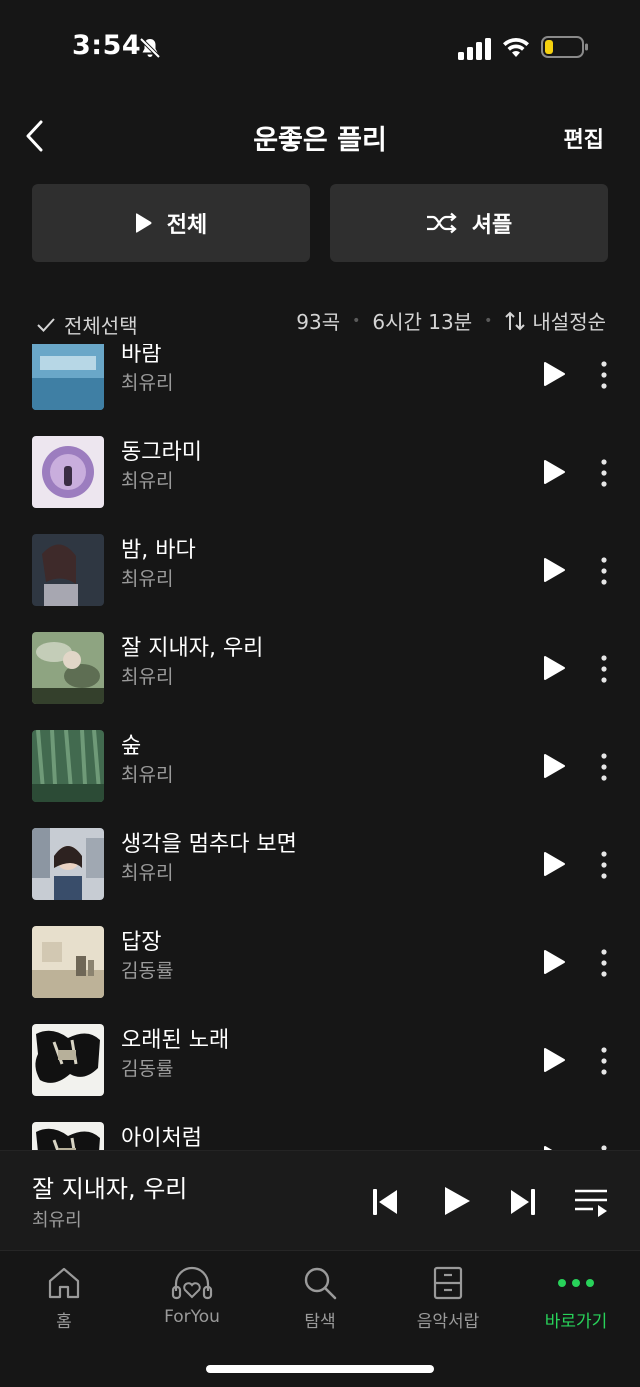 This screenshot has width=640, height=1387. Describe the element at coordinates (64, 1305) in the screenshot. I see `tab-home: 홈` at that location.